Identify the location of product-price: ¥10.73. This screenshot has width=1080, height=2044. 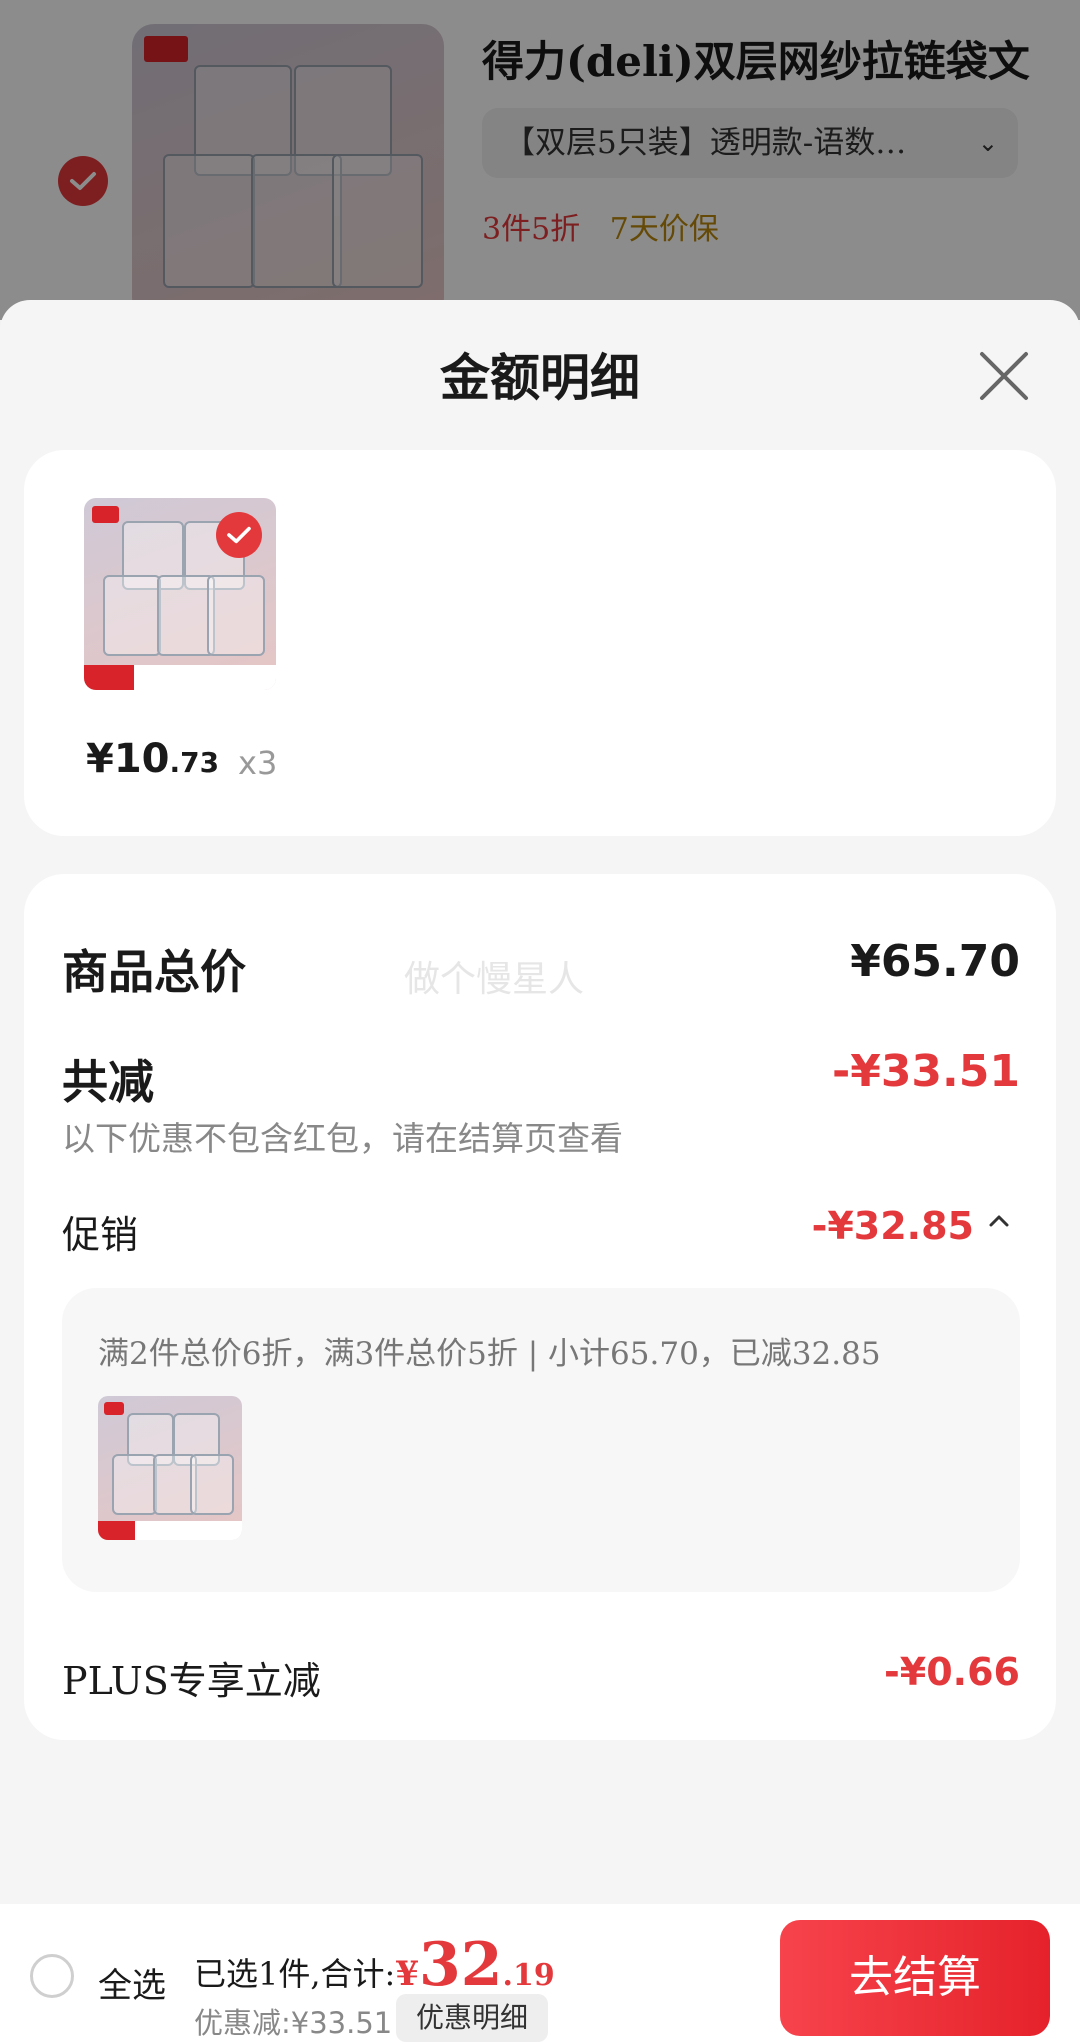
(152, 759).